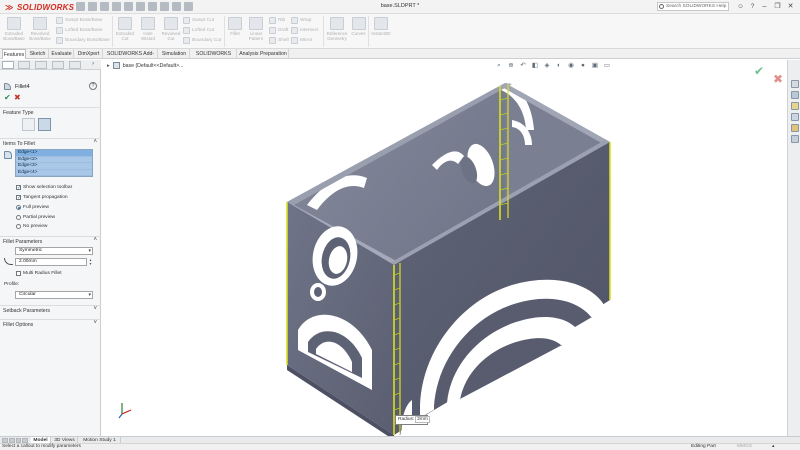 Image resolution: width=800 pixels, height=450 pixels. What do you see at coordinates (32, 207) in the screenshot?
I see `full-preview-radio: Full preview` at bounding box center [32, 207].